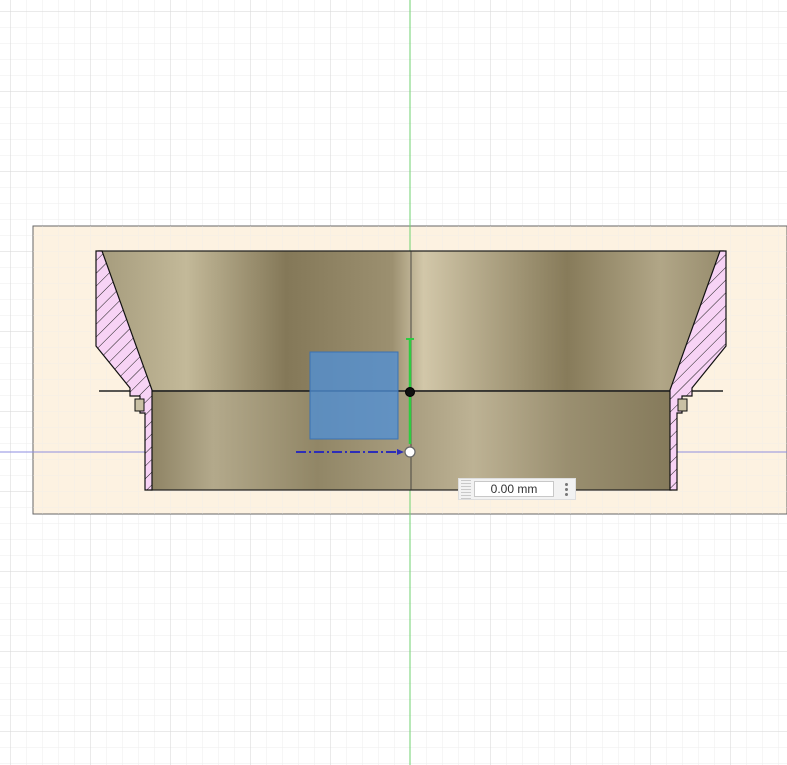 This screenshot has width=787, height=765. I want to click on origin-point, so click(410, 392).